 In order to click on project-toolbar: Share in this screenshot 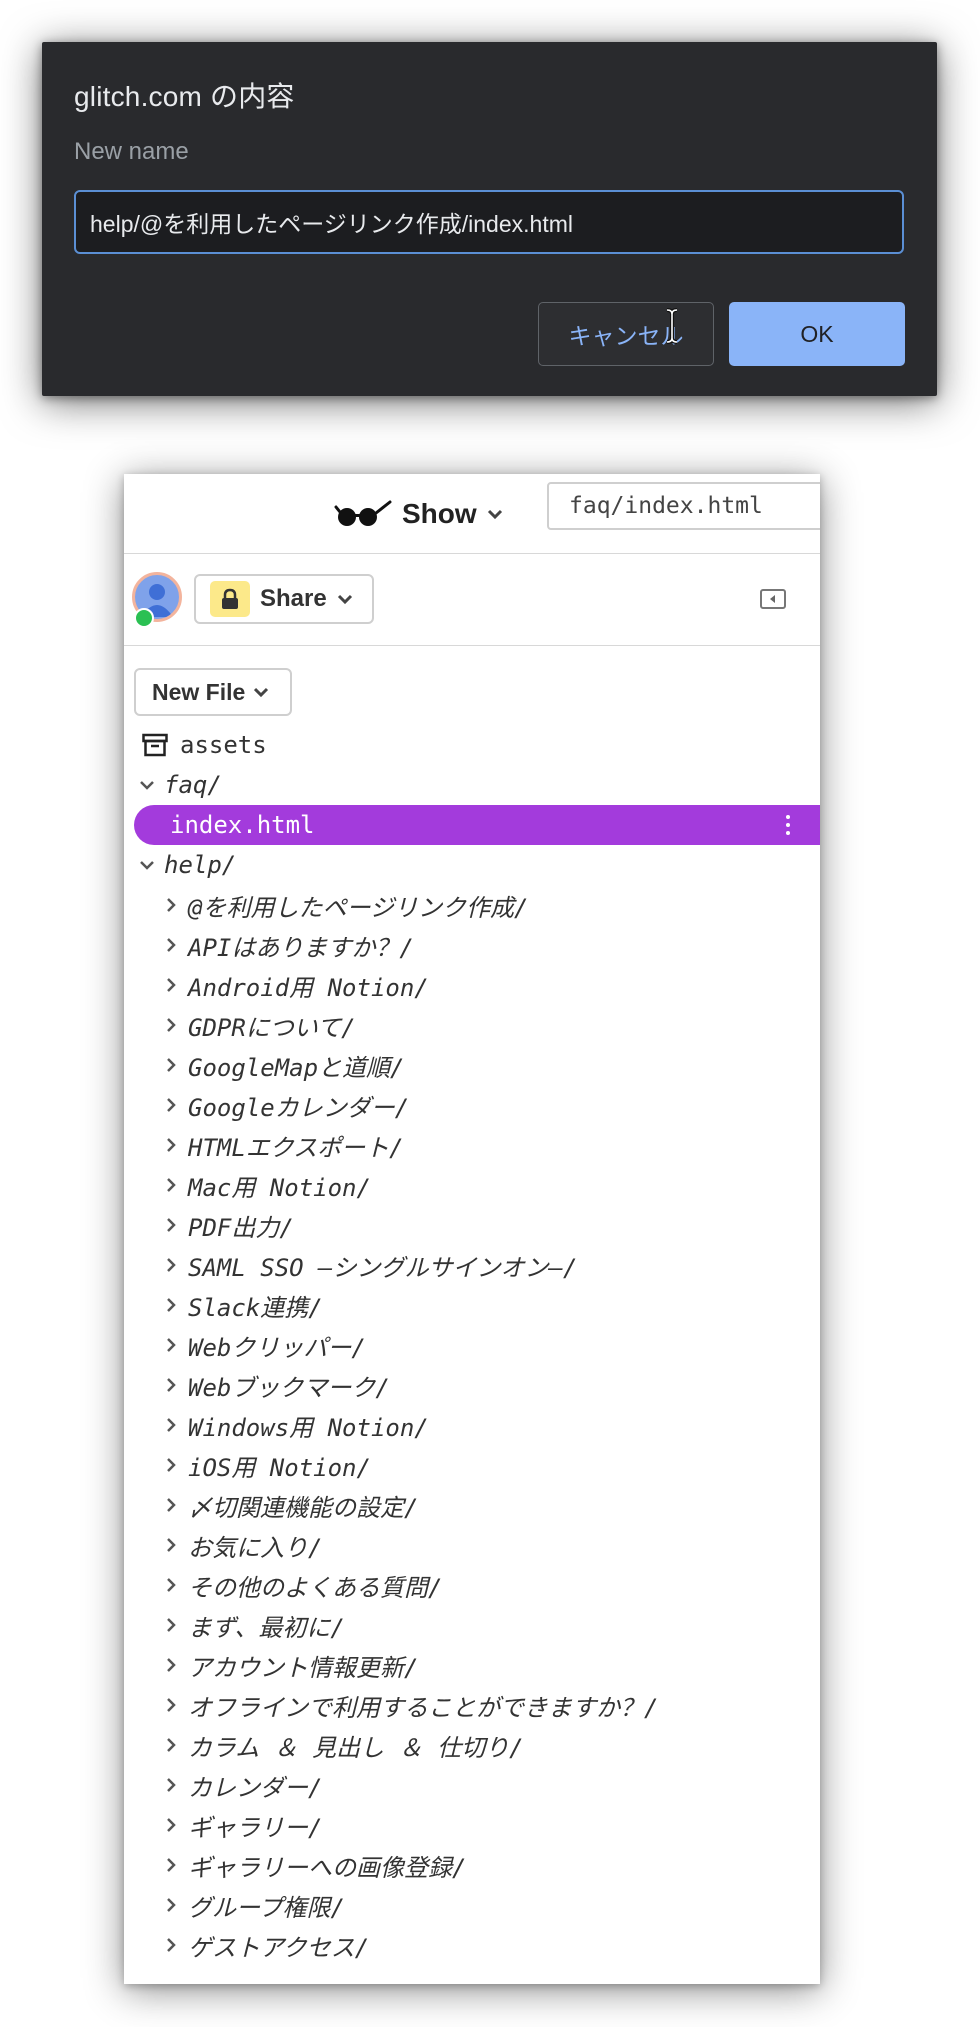, I will do `click(472, 600)`.